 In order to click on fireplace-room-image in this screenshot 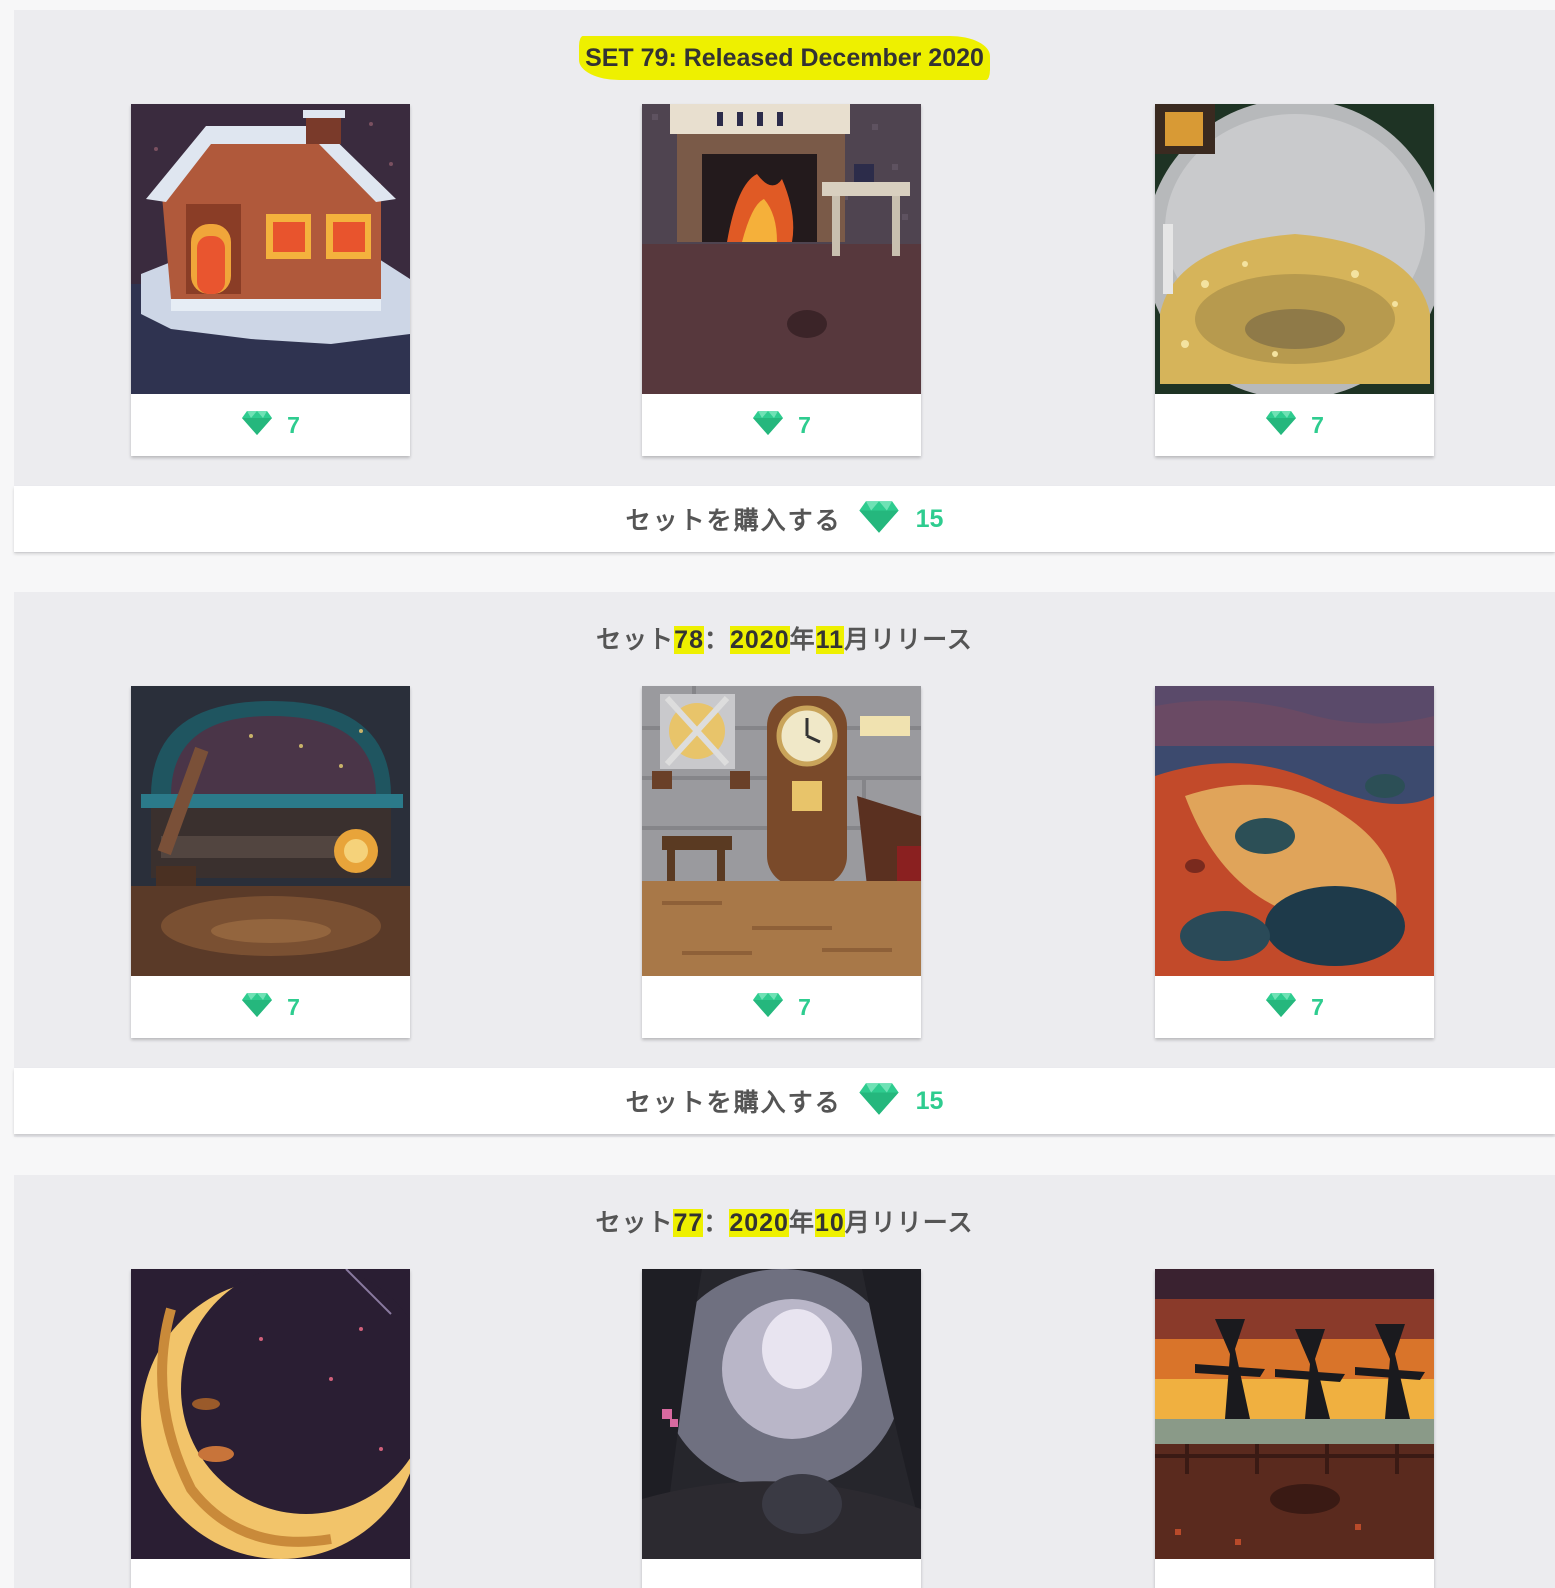, I will do `click(781, 249)`.